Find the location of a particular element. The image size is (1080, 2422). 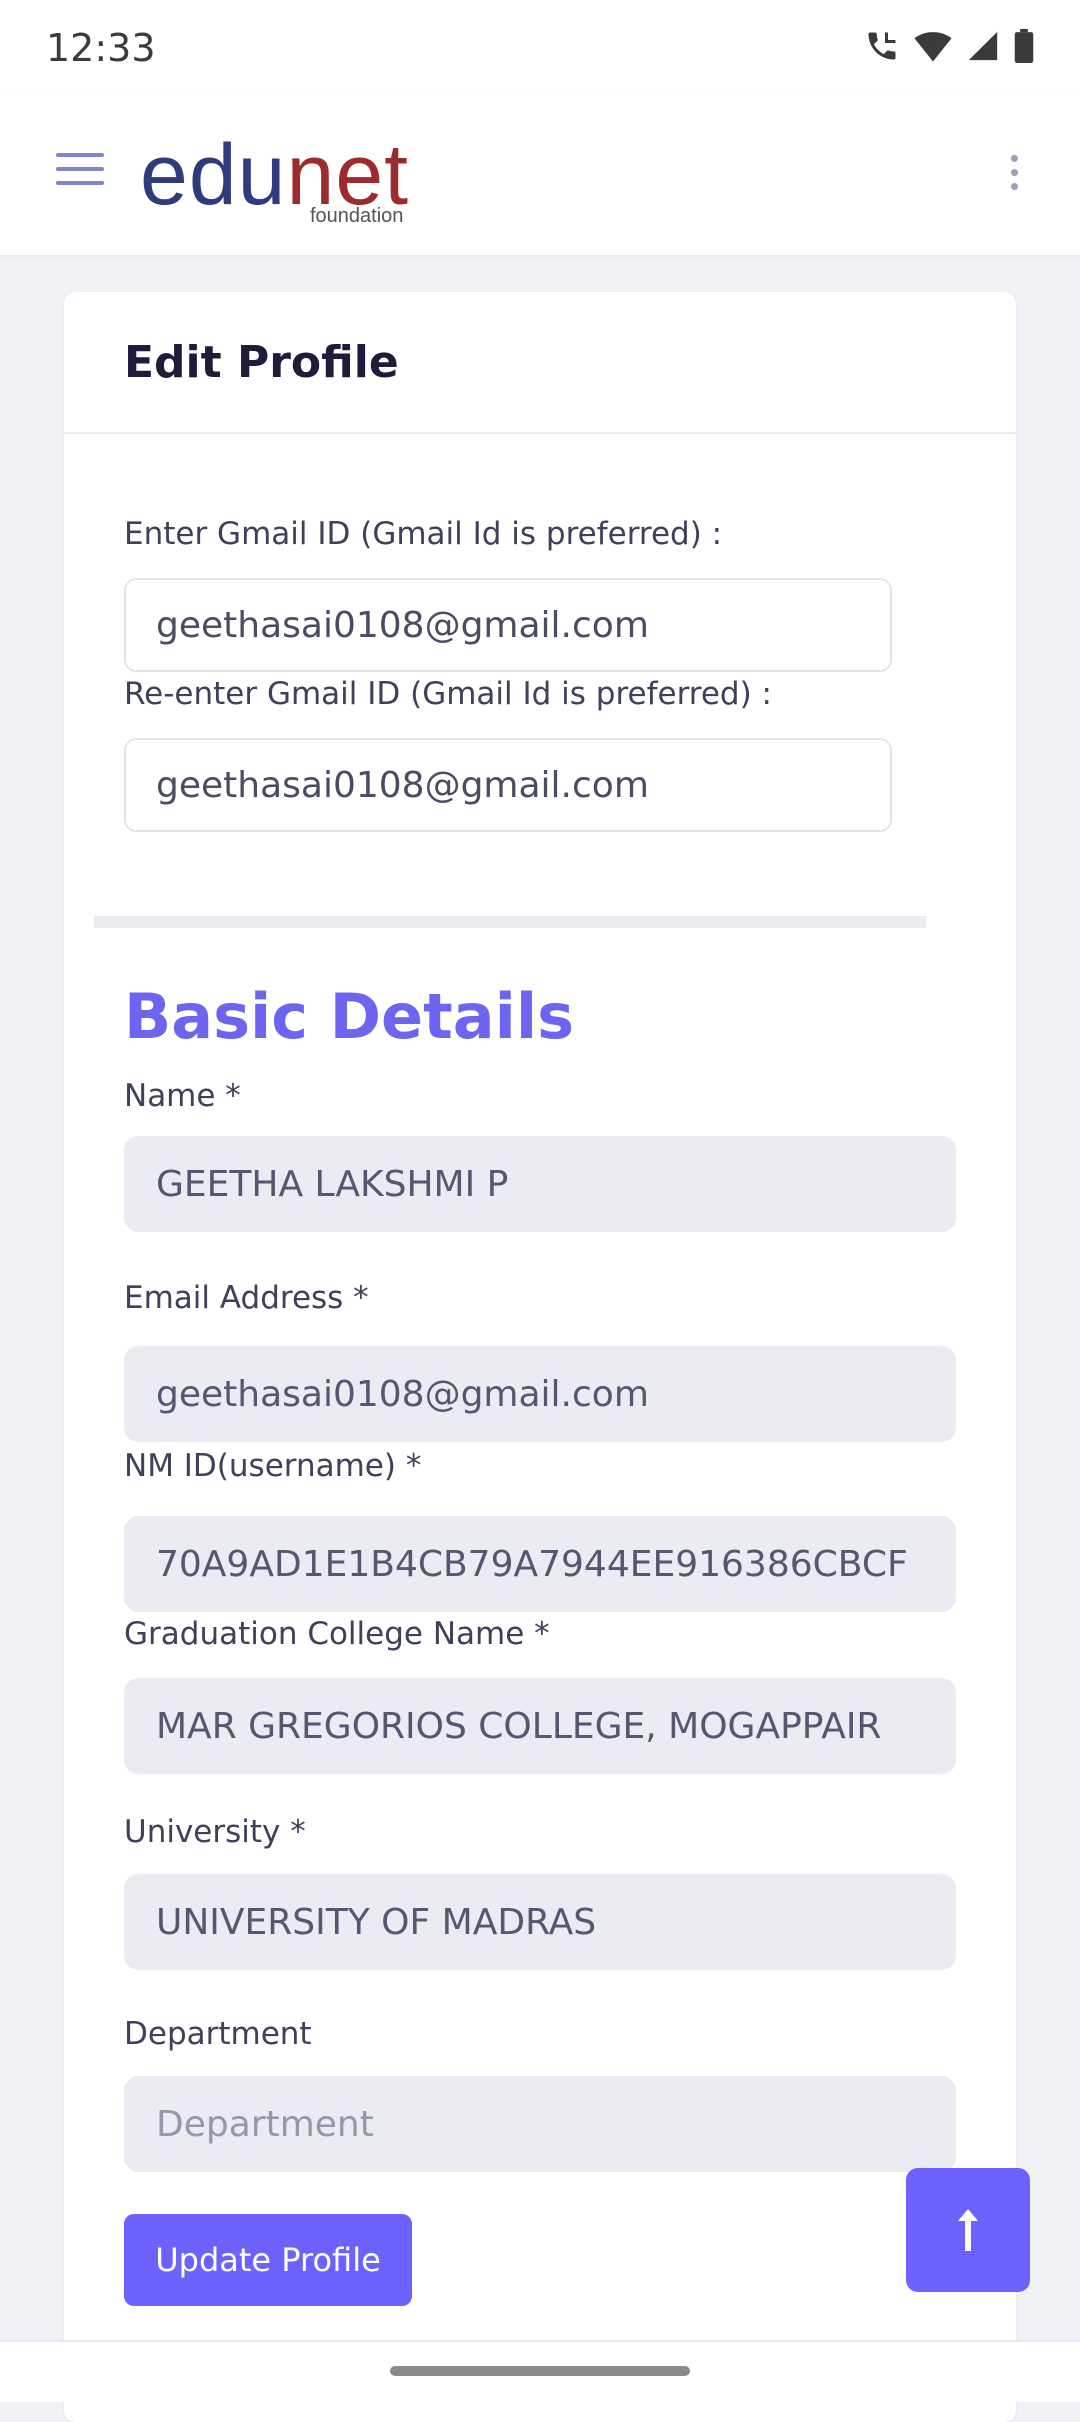

wifi-icon is located at coordinates (933, 47).